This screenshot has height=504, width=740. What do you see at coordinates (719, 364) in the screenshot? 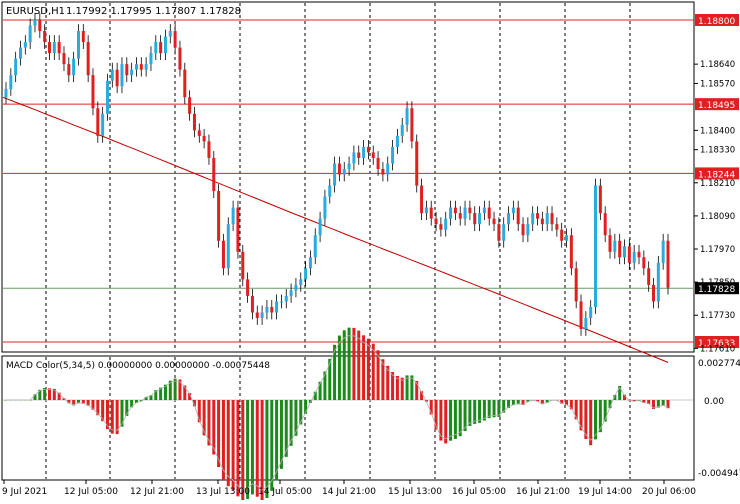
I see `macd-top-value: 0.0027741` at bounding box center [719, 364].